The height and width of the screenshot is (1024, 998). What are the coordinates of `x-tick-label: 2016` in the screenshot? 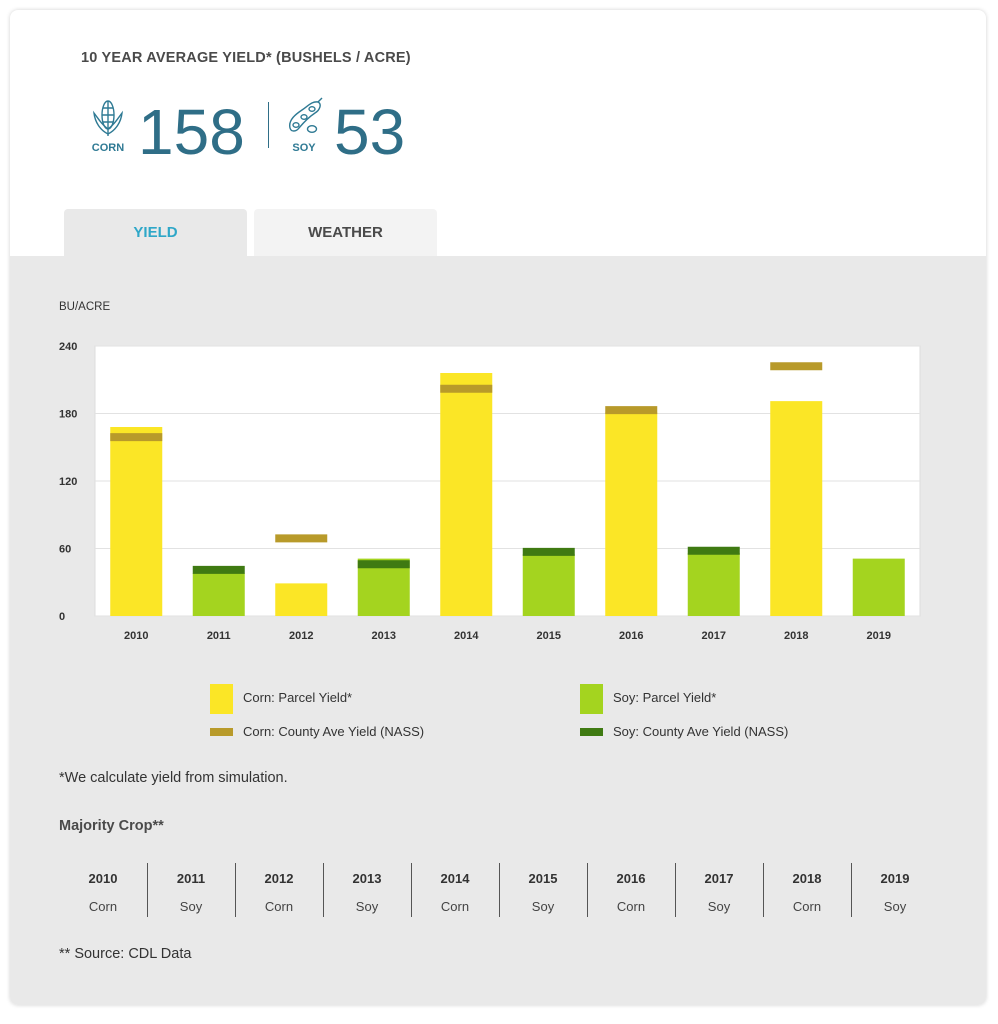 It's located at (631, 636).